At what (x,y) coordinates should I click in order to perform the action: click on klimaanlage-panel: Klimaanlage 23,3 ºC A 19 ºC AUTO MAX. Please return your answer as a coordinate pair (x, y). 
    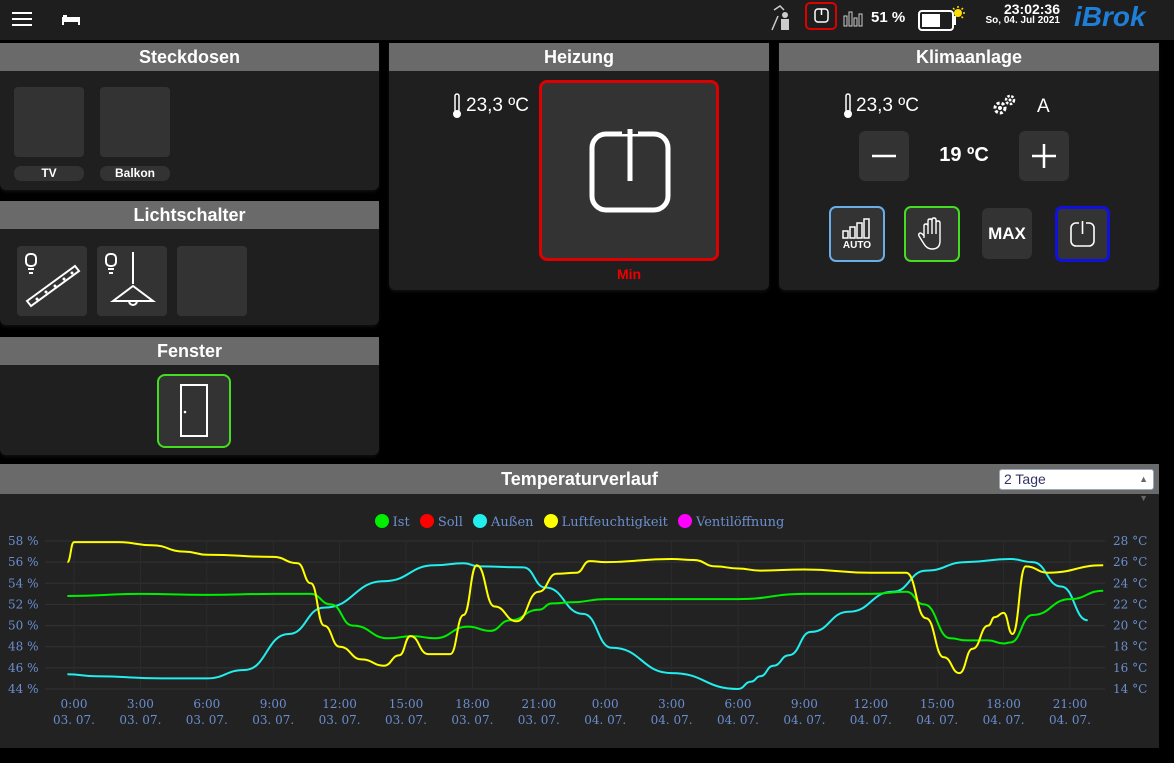
    Looking at the image, I should click on (969, 166).